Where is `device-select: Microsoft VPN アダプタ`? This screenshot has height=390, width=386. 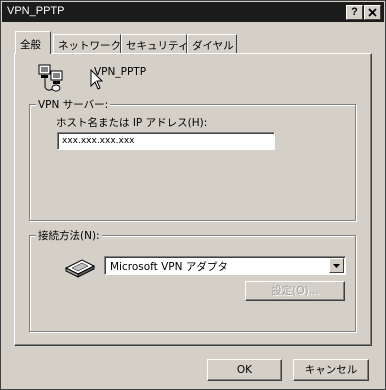 device-select: Microsoft VPN アダプタ is located at coordinates (225, 265).